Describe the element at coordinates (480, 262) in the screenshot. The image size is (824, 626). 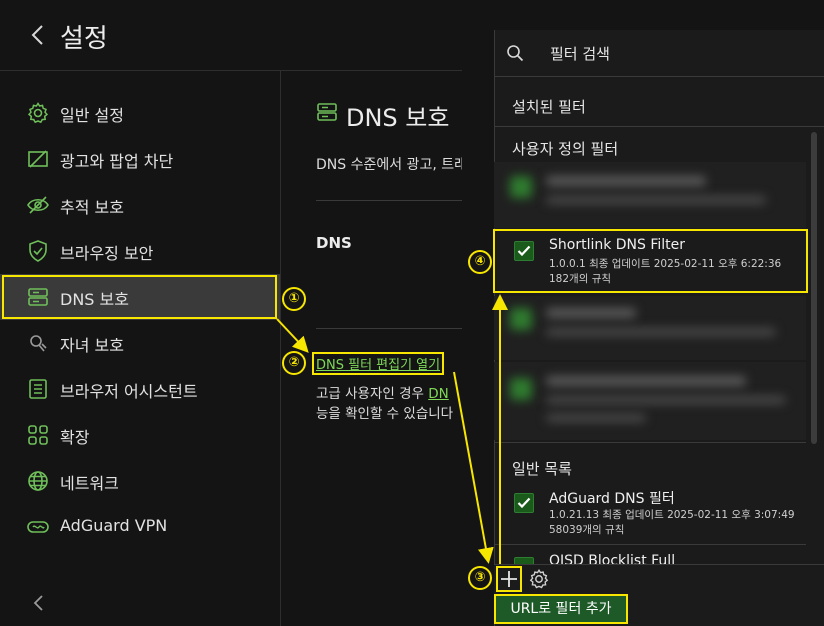
I see `callout-badge-4: ④` at that location.